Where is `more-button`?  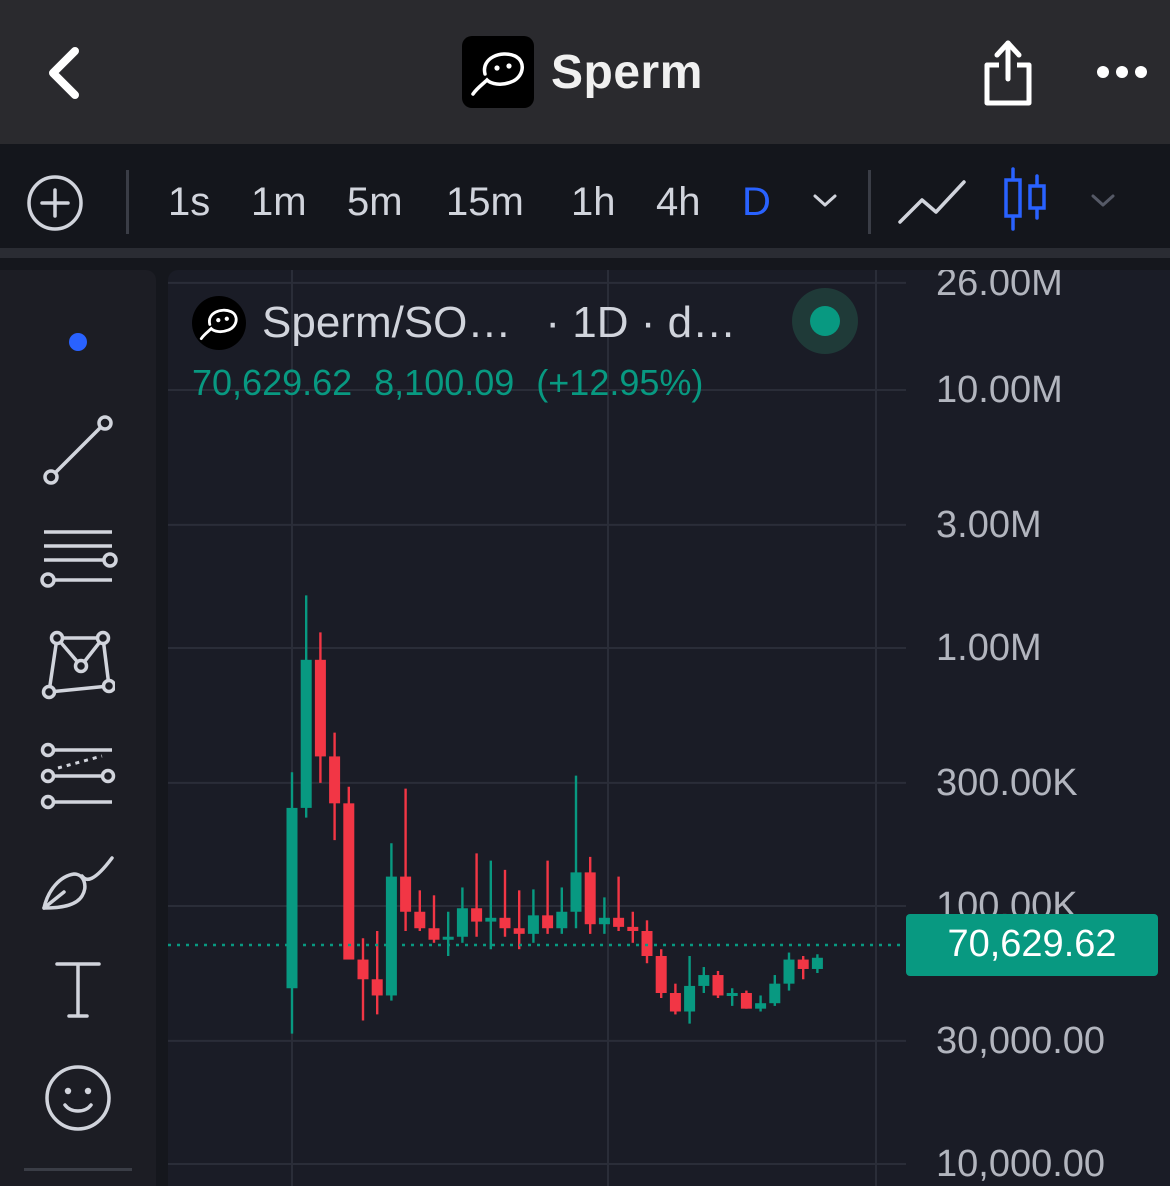
more-button is located at coordinates (1122, 72).